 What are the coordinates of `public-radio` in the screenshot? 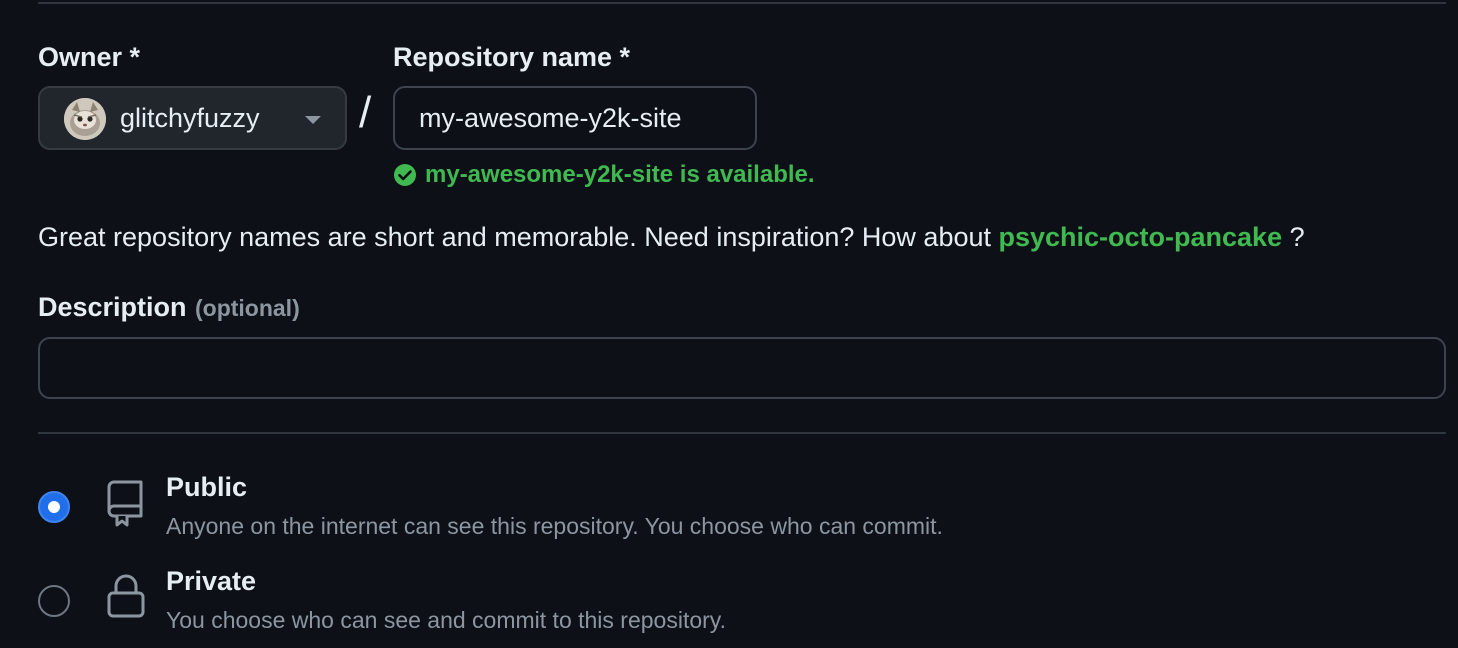 It's located at (54, 507).